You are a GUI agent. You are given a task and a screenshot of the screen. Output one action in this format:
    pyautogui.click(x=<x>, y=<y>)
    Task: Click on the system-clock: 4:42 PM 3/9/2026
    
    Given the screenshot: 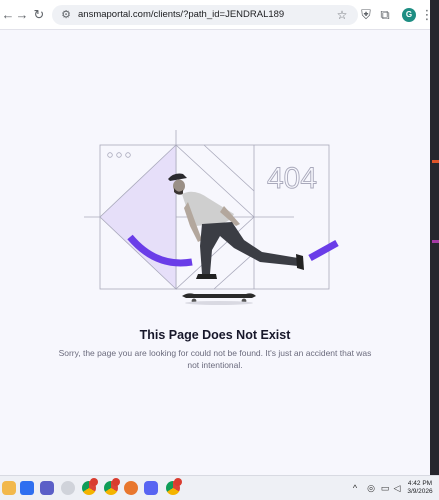 What is the action you would take?
    pyautogui.click(x=420, y=488)
    